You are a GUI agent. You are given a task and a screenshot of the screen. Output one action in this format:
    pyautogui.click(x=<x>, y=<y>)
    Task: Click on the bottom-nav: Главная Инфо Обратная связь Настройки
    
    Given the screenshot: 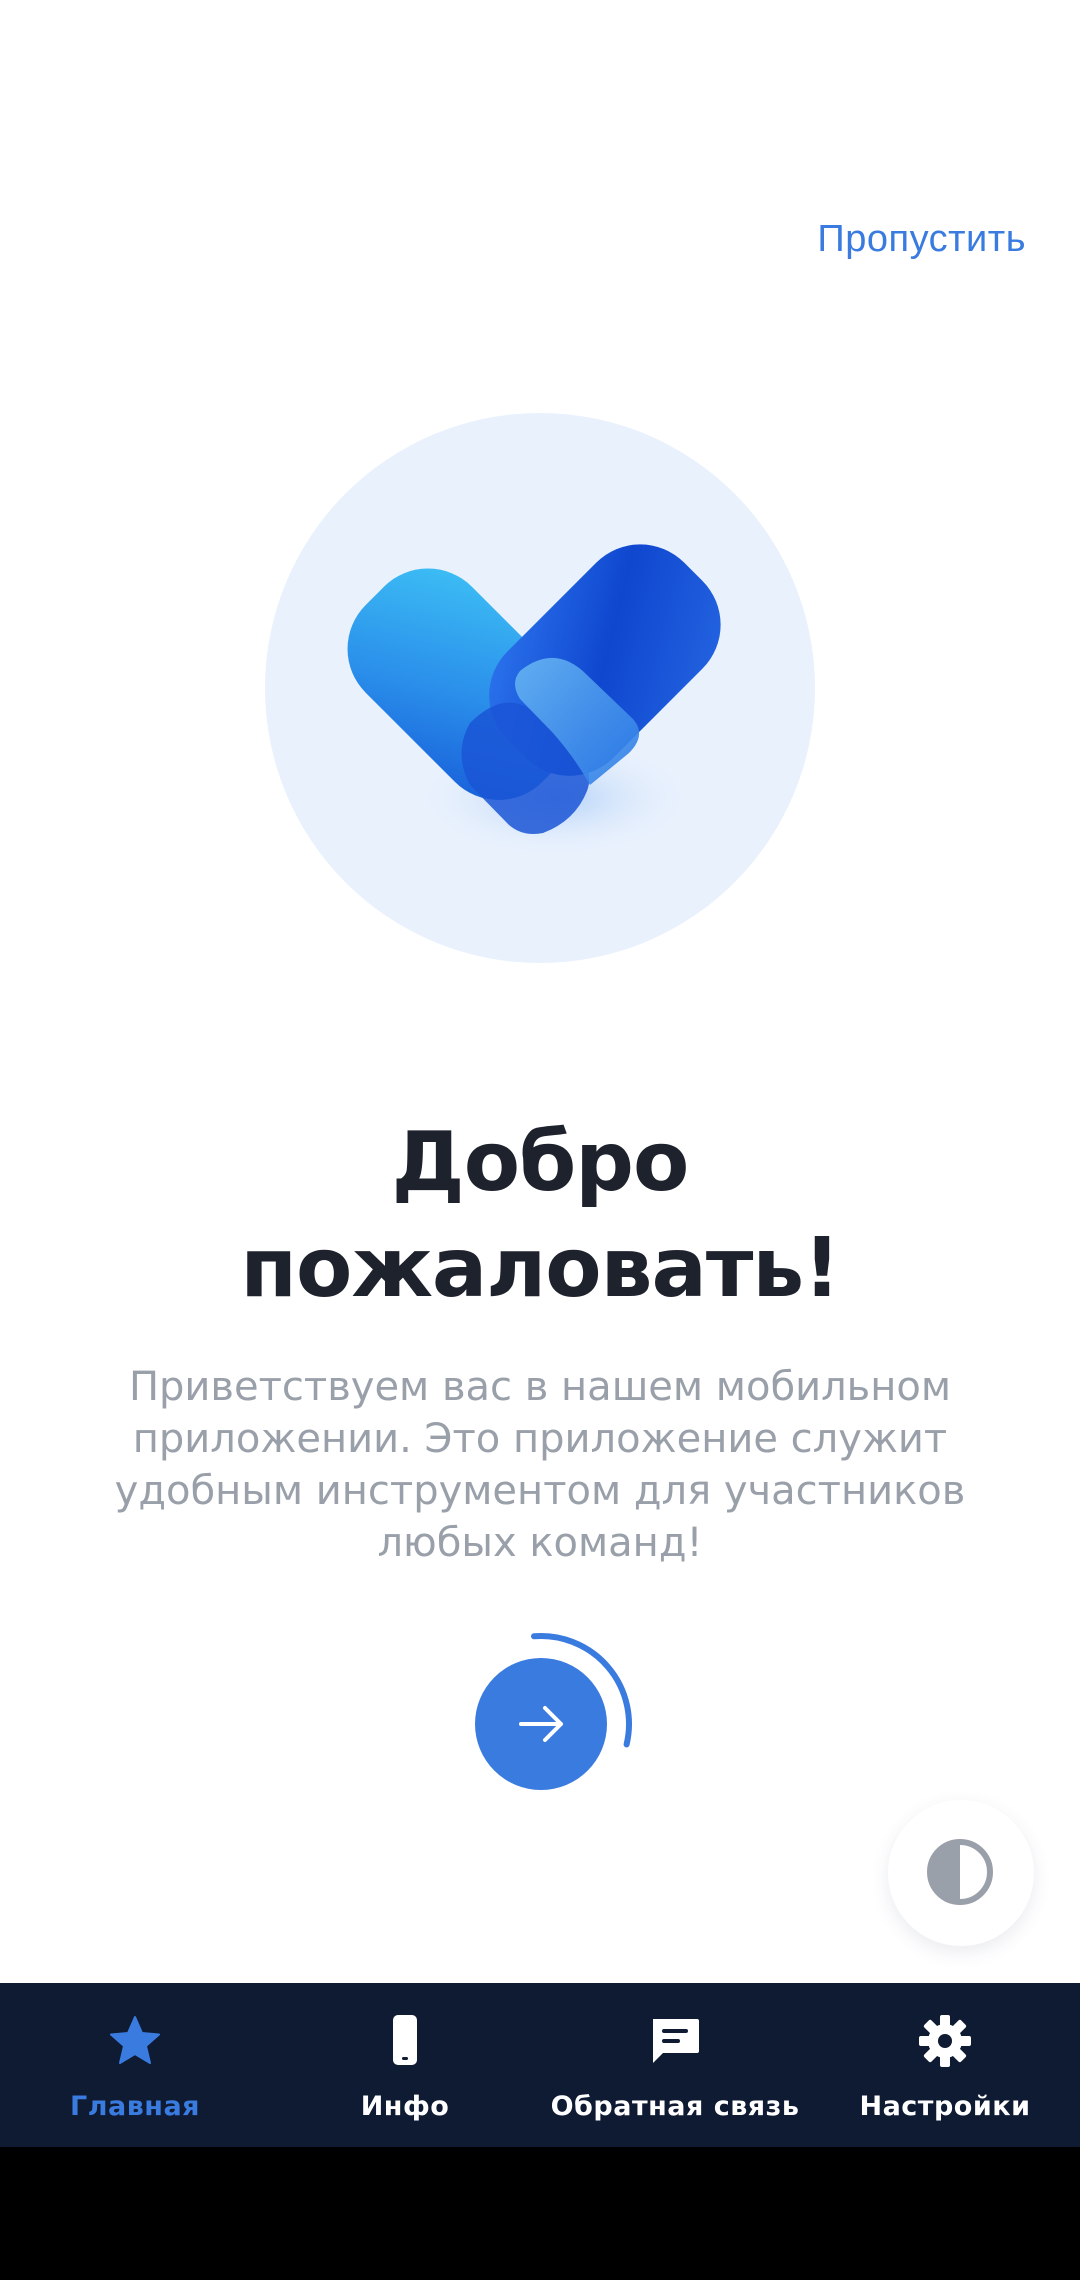 What is the action you would take?
    pyautogui.click(x=540, y=2065)
    